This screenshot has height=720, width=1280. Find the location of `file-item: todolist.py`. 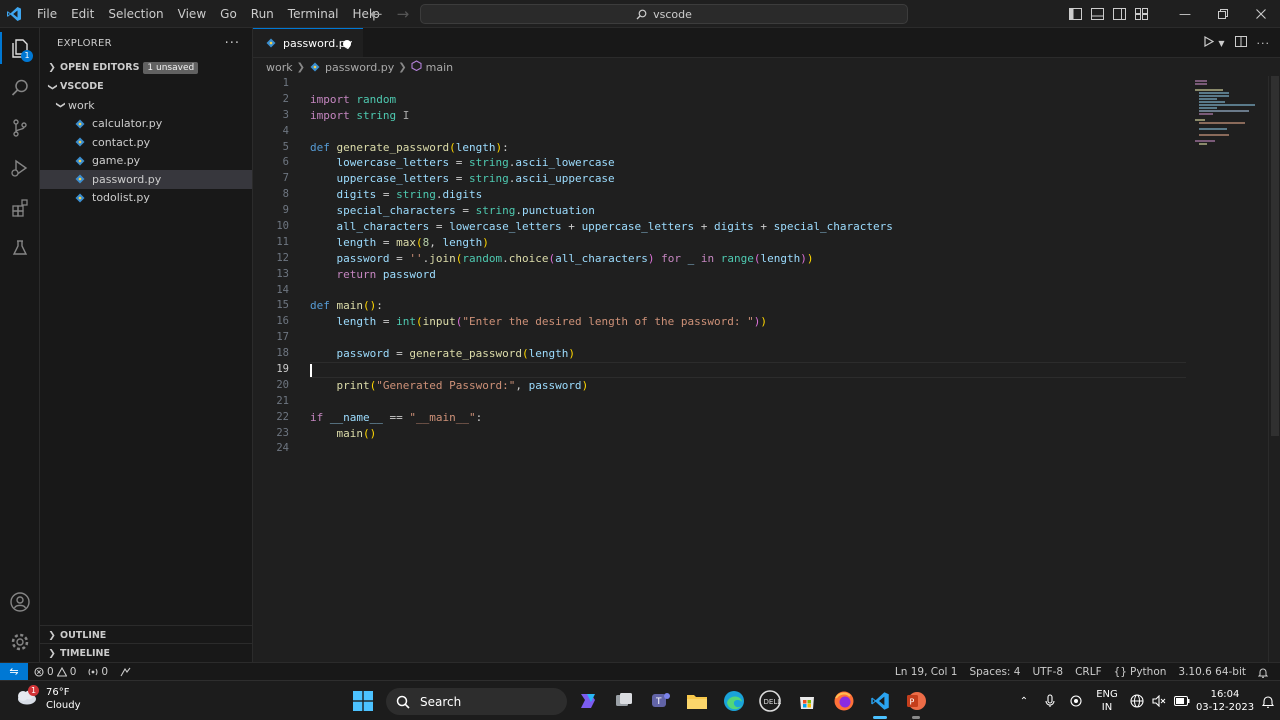

file-item: todolist.py is located at coordinates (146, 198).